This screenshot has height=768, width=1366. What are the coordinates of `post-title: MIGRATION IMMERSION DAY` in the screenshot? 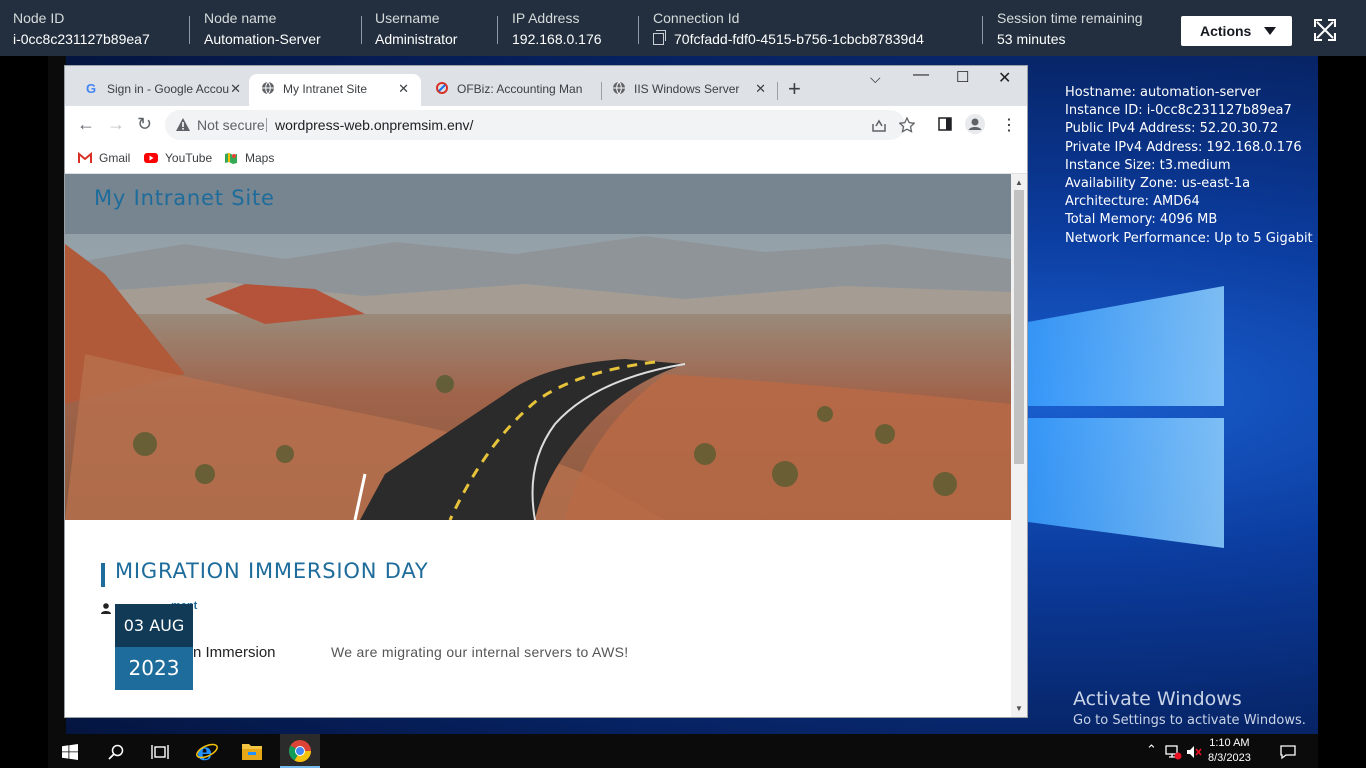 It's located at (265, 573).